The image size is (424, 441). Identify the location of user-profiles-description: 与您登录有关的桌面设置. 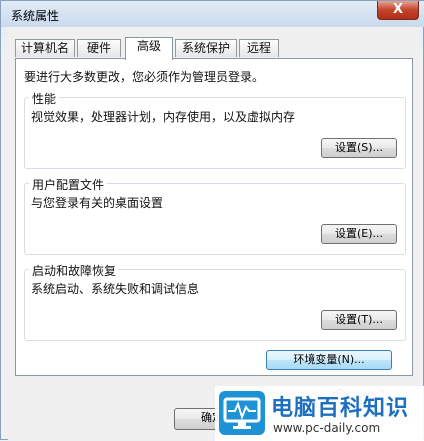
(97, 203).